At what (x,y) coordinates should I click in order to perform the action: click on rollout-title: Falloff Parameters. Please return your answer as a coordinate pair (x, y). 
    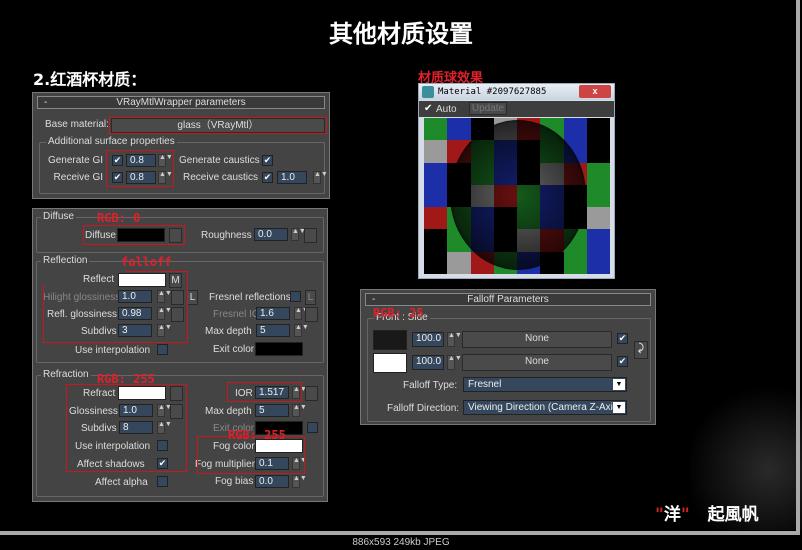
    Looking at the image, I should click on (508, 299).